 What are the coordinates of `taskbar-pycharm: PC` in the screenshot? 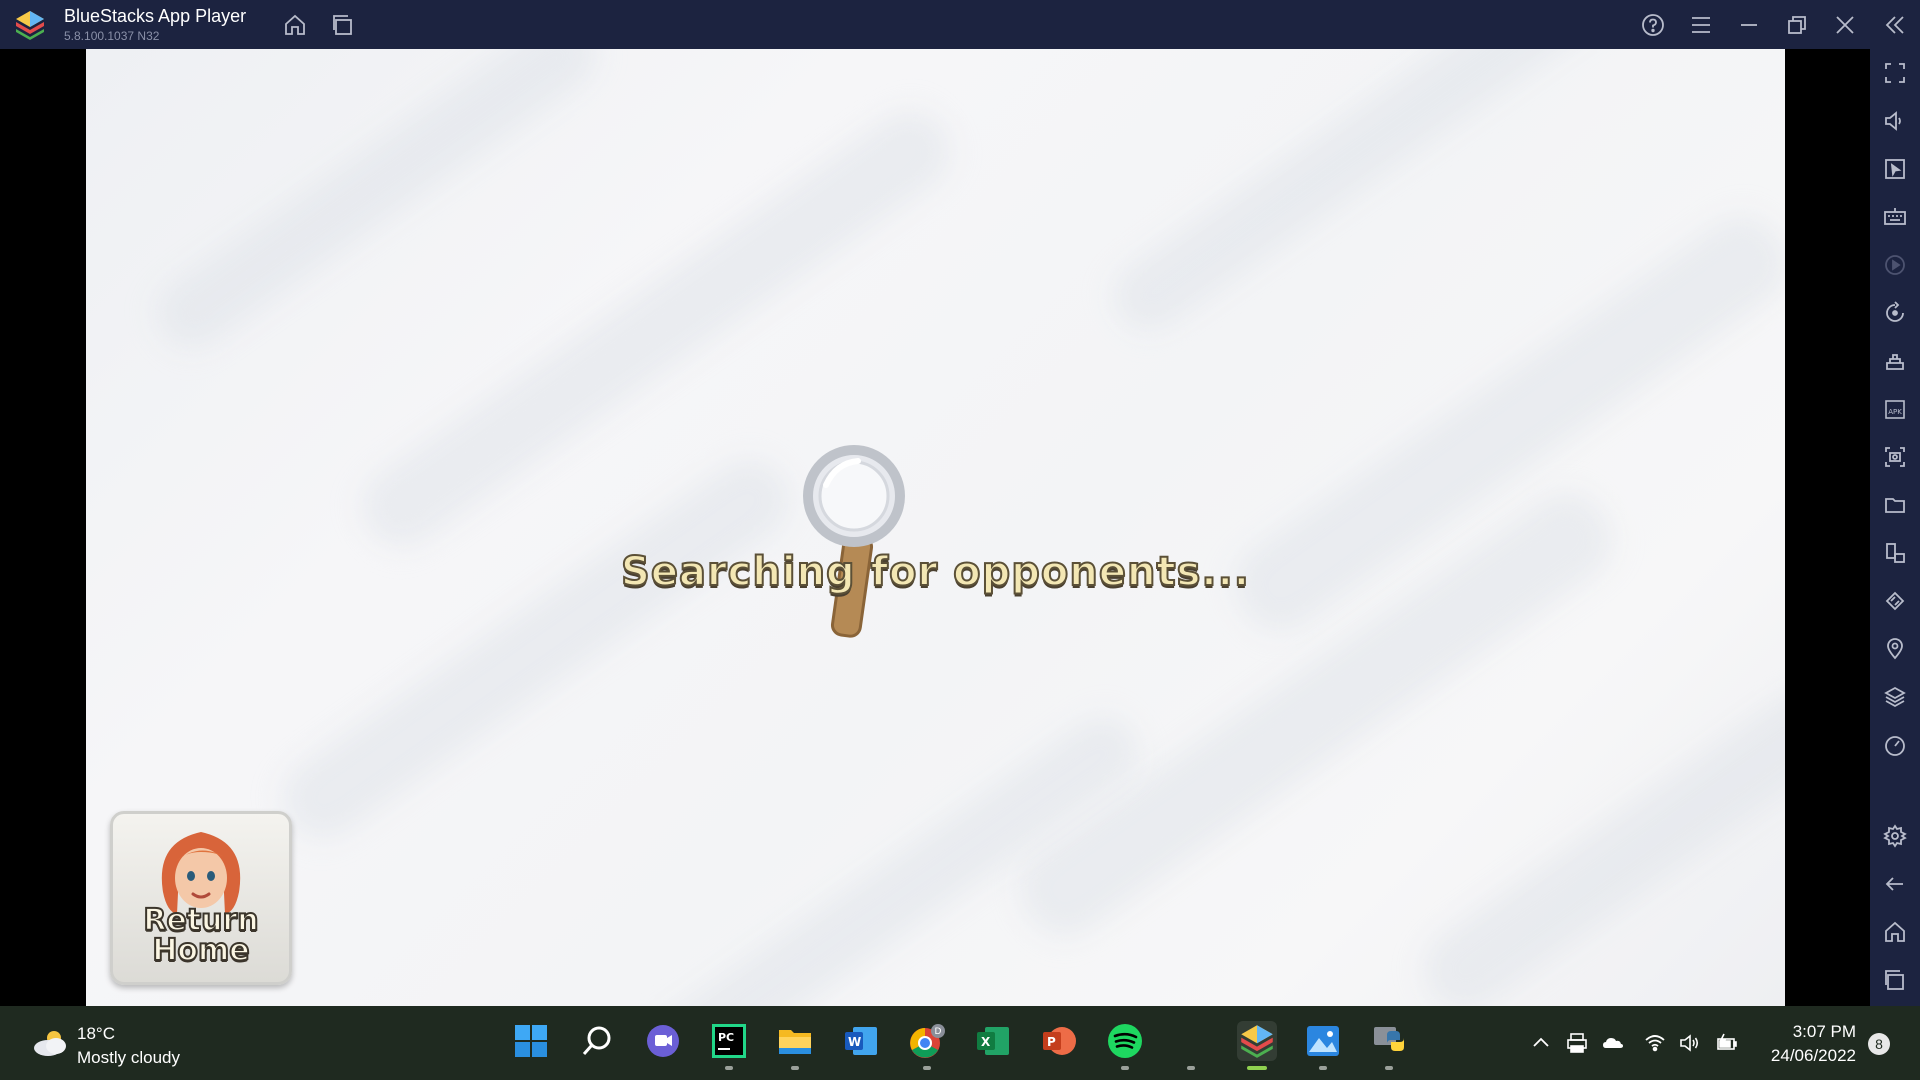 It's located at (729, 1045).